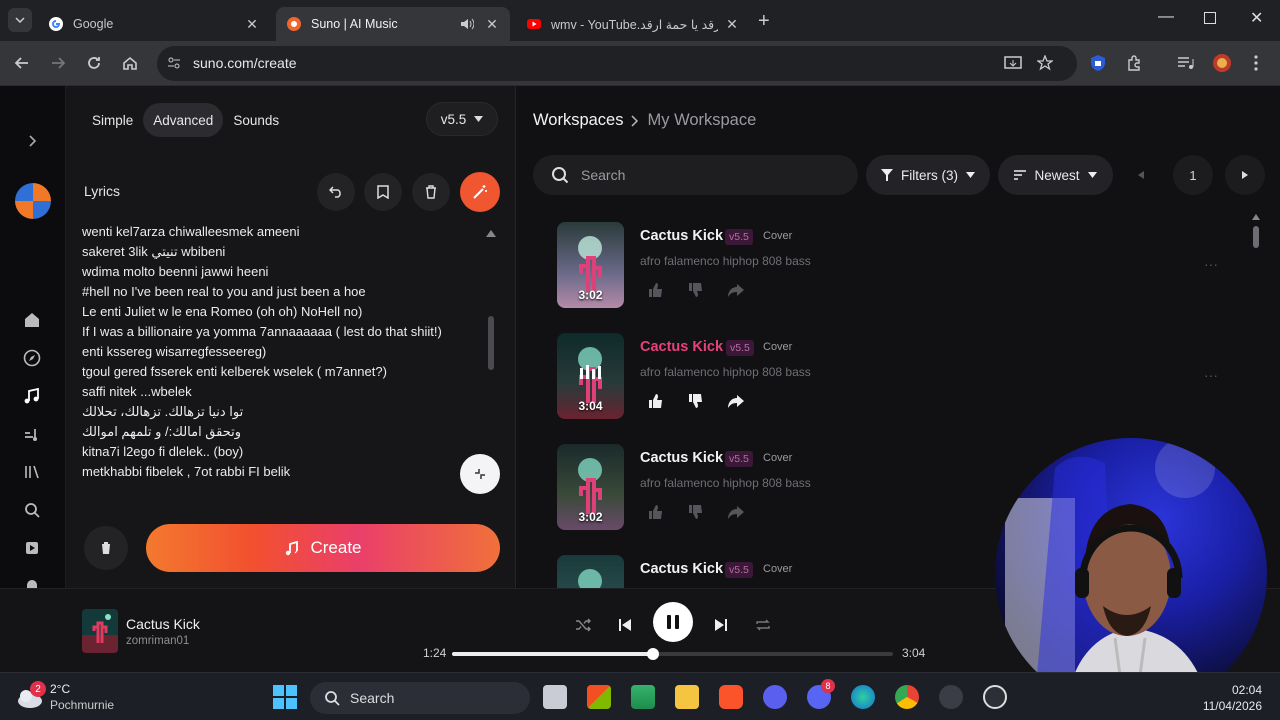 The height and width of the screenshot is (720, 1280). What do you see at coordinates (764, 21) in the screenshot?
I see `new-tab-button: +` at bounding box center [764, 21].